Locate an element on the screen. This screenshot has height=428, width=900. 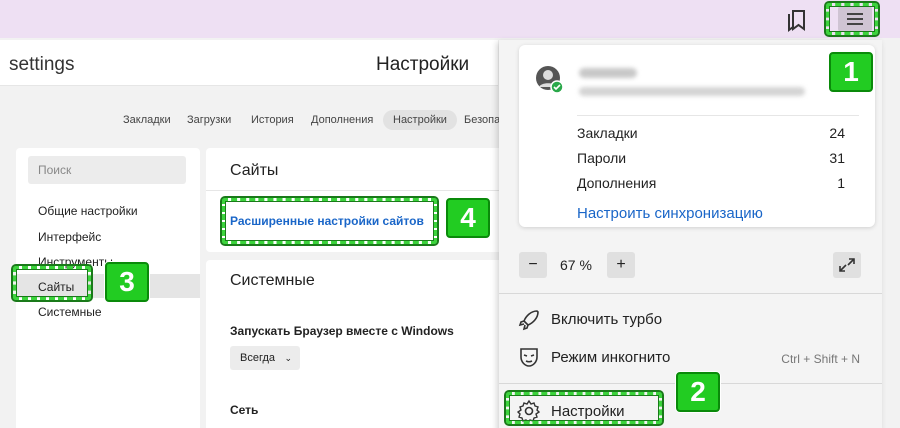
incognito-mask-icon is located at coordinates (529, 357).